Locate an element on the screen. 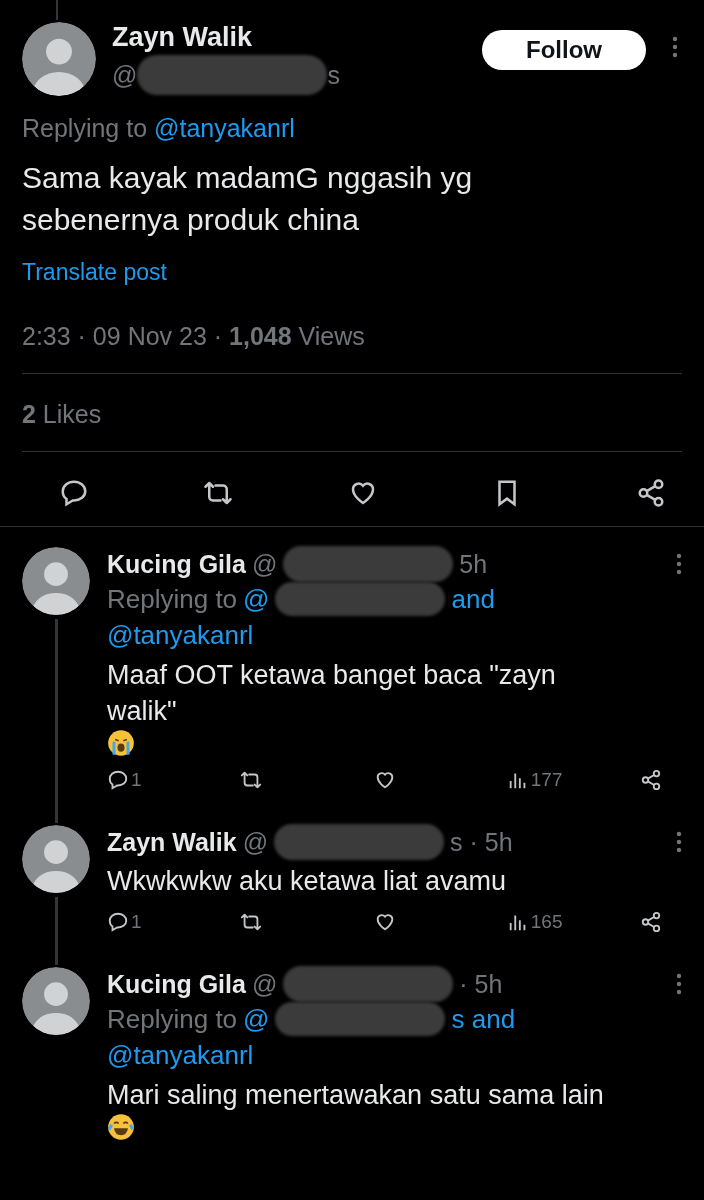  handle-time: 5h is located at coordinates (473, 564).